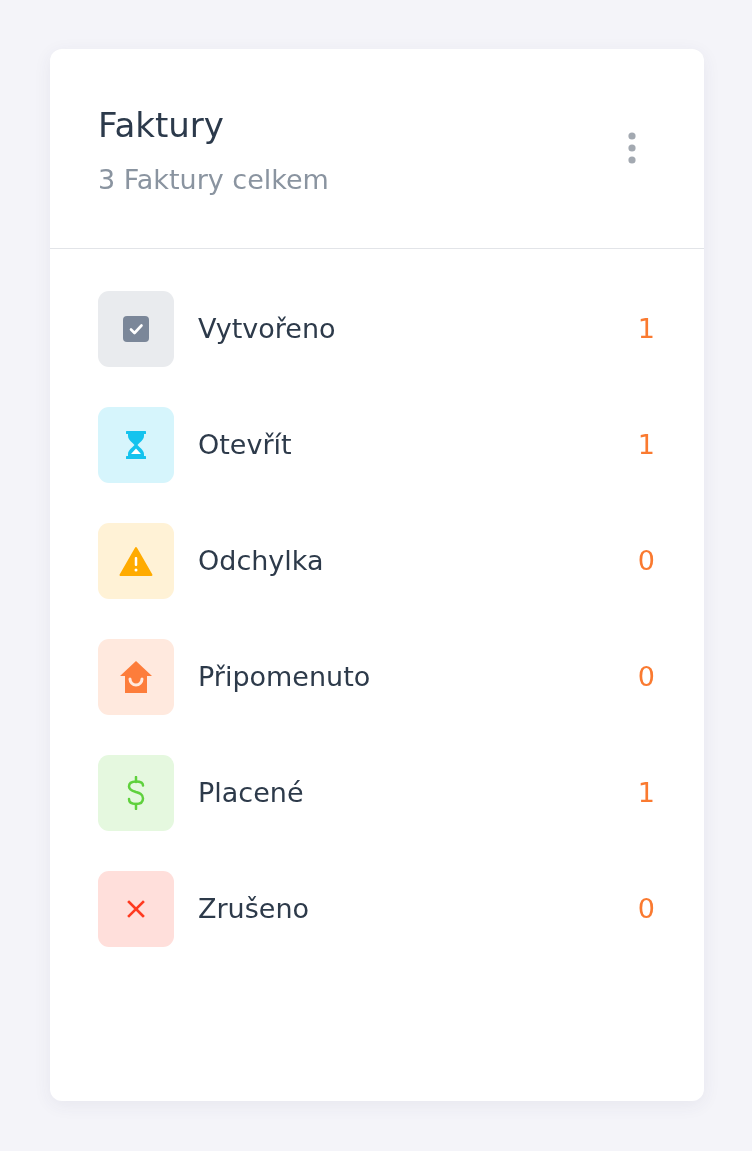 The width and height of the screenshot is (752, 1151). Describe the element at coordinates (136, 329) in the screenshot. I see `checkbox-icon` at that location.